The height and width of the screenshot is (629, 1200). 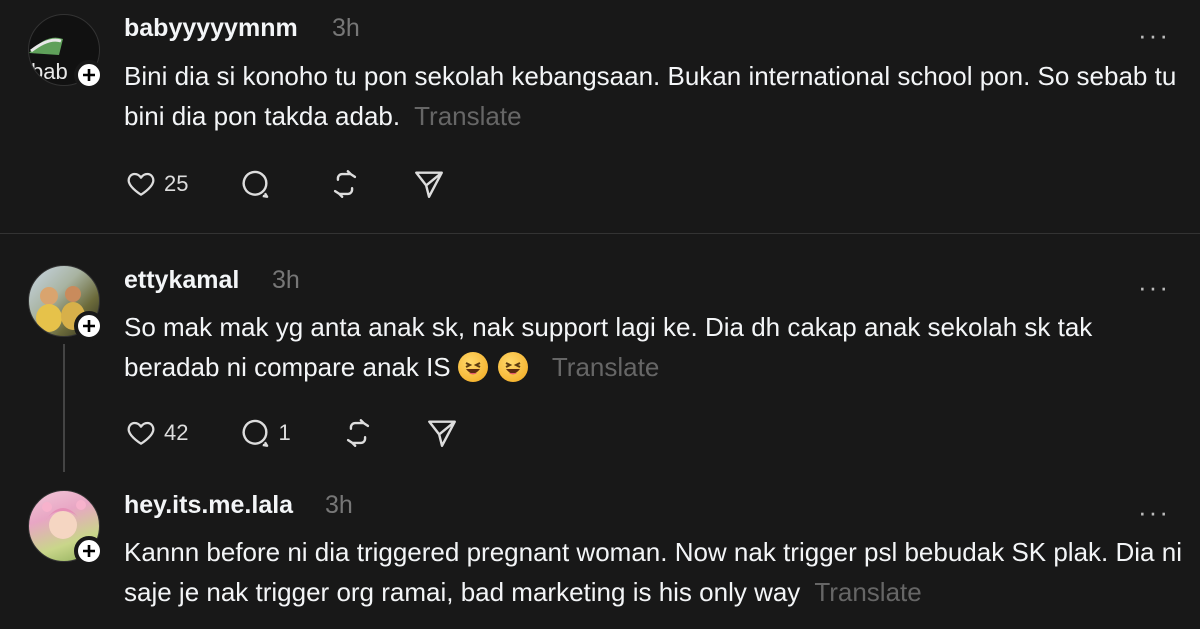 What do you see at coordinates (211, 28) in the screenshot?
I see `username: babyyyyymnm` at bounding box center [211, 28].